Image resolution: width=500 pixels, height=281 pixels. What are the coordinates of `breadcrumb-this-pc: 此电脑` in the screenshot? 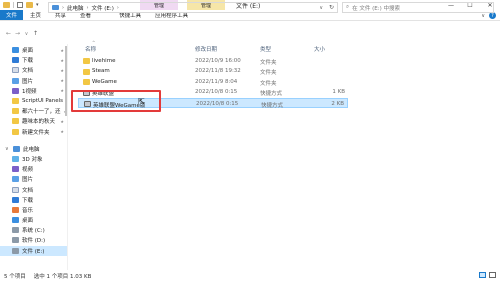 It's located at (75, 8).